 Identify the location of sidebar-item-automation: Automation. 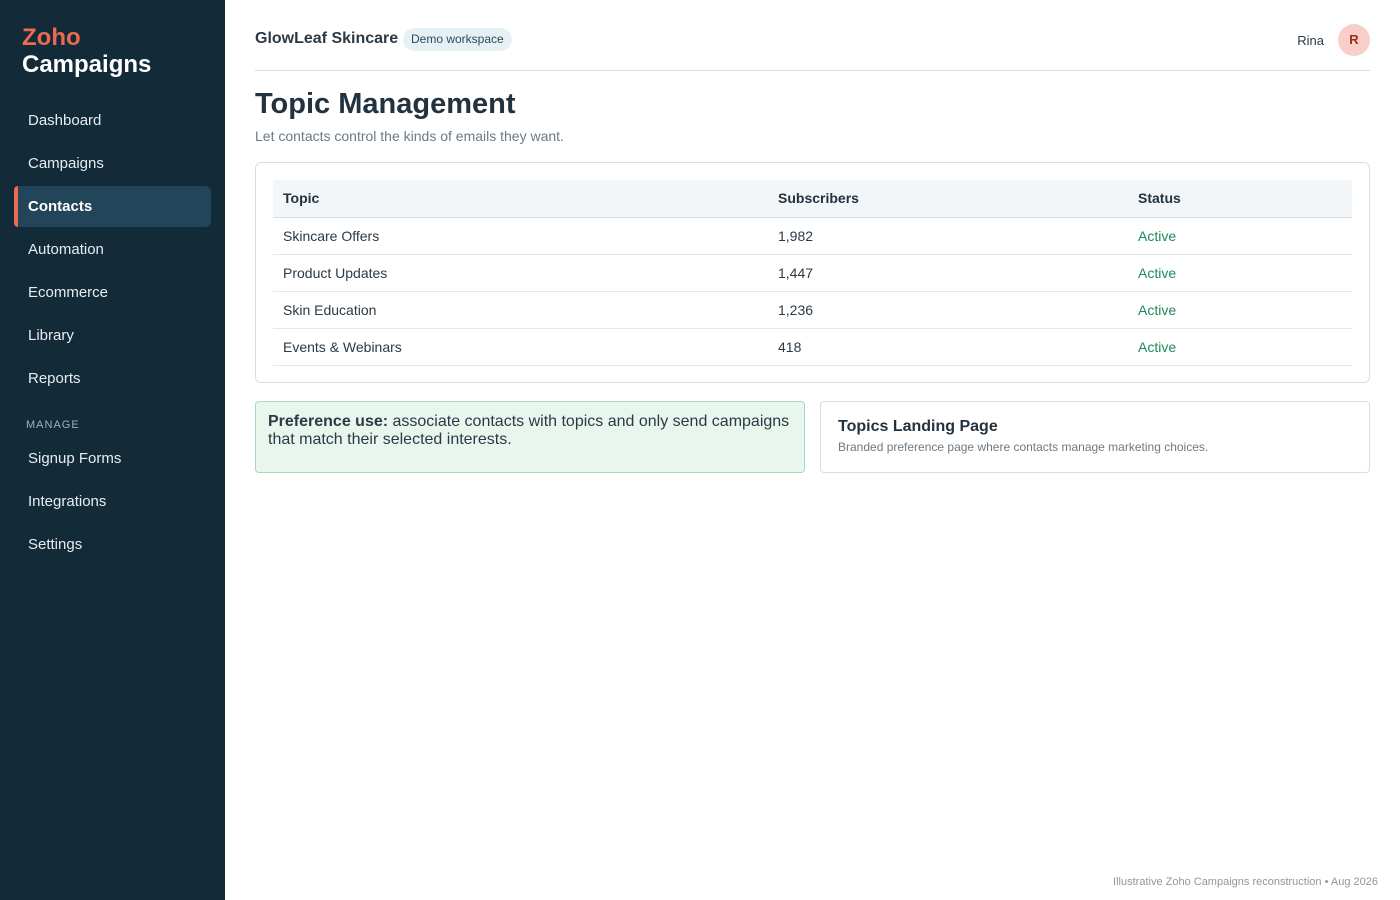
(112, 249).